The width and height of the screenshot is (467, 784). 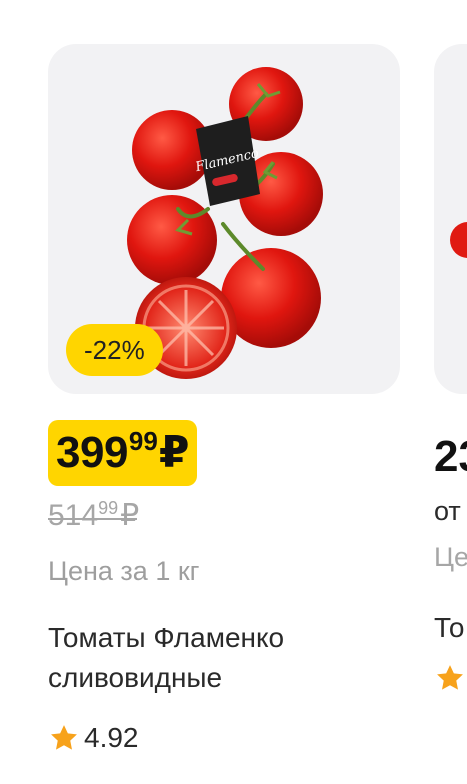 What do you see at coordinates (108, 508) in the screenshot?
I see `old-price-fraction: 99` at bounding box center [108, 508].